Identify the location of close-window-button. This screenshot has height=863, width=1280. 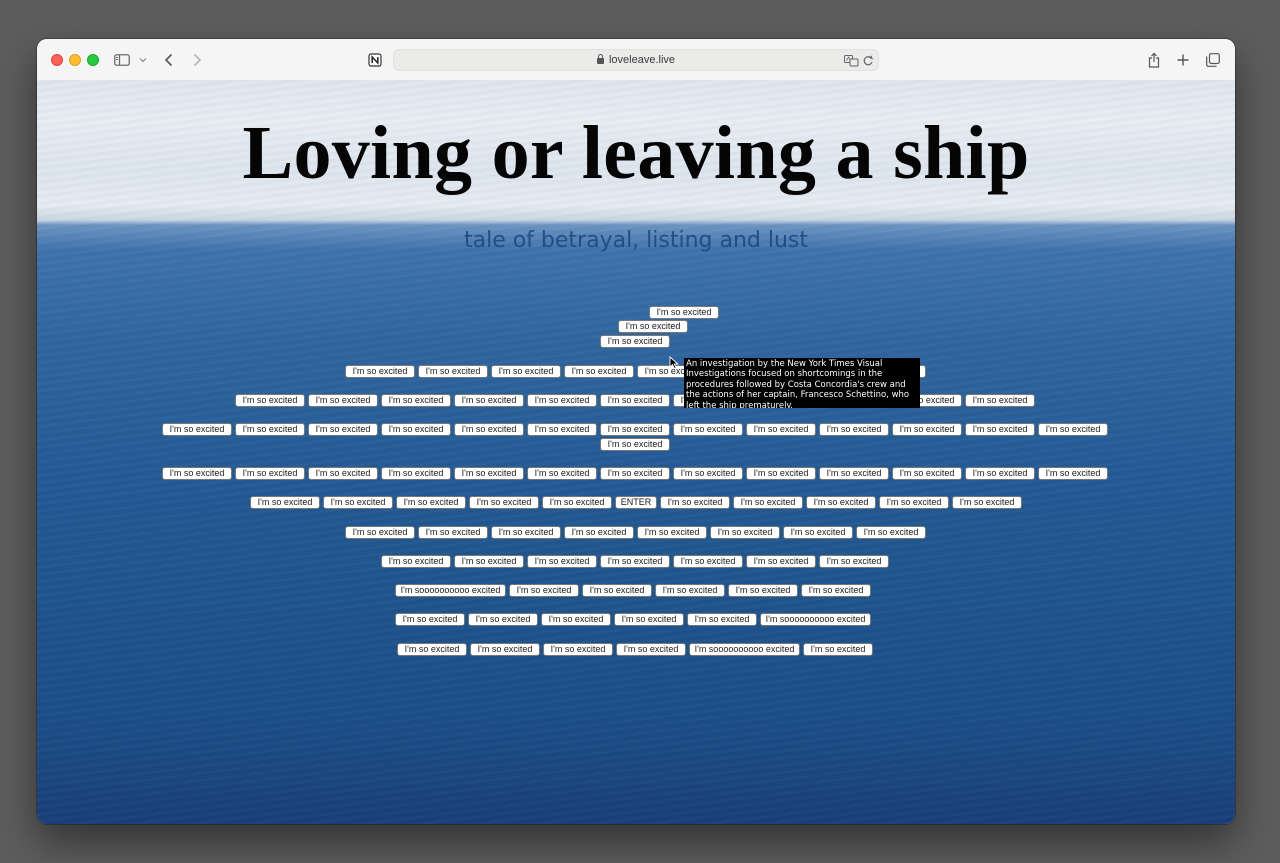
(57, 60).